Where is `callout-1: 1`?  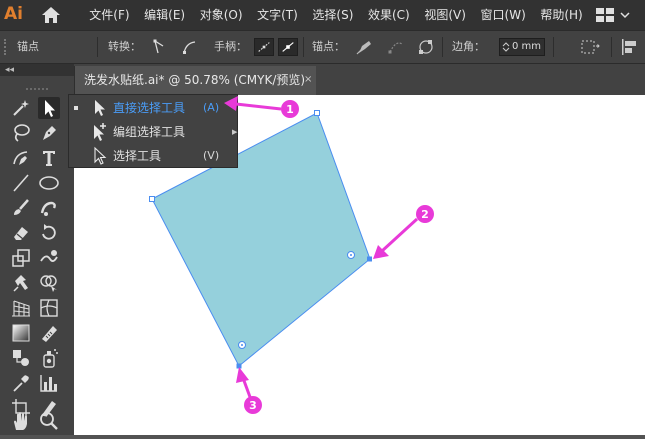 callout-1: 1 is located at coordinates (261, 107).